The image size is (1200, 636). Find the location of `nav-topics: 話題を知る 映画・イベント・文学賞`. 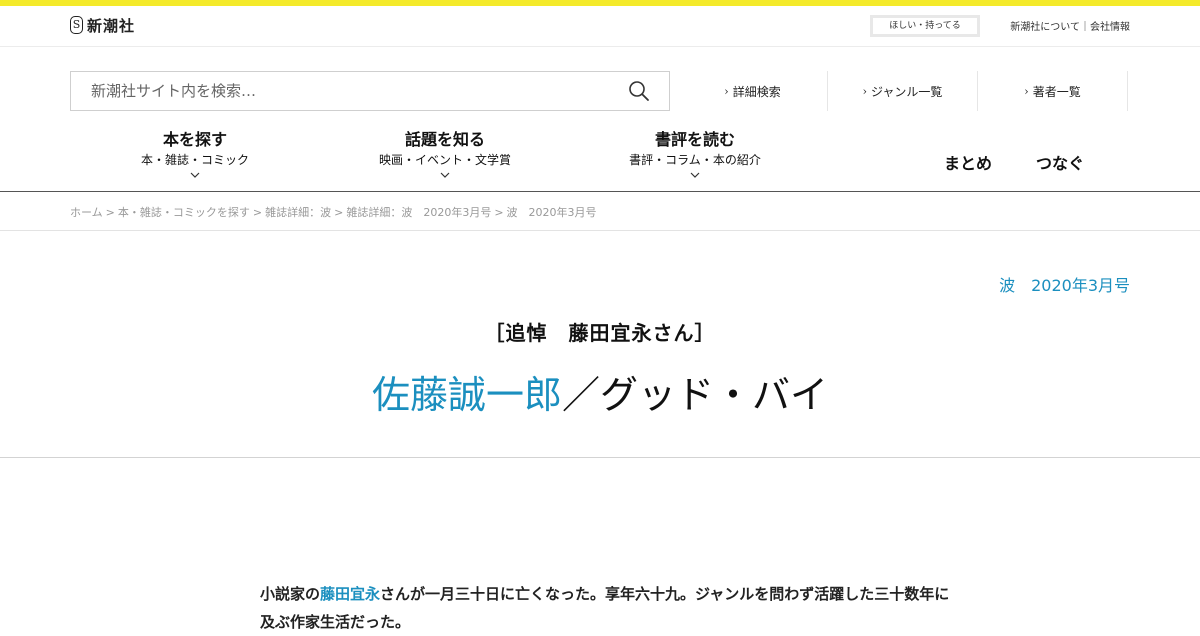

nav-topics: 話題を知る 映画・イベント・文学賞 is located at coordinates (445, 155).